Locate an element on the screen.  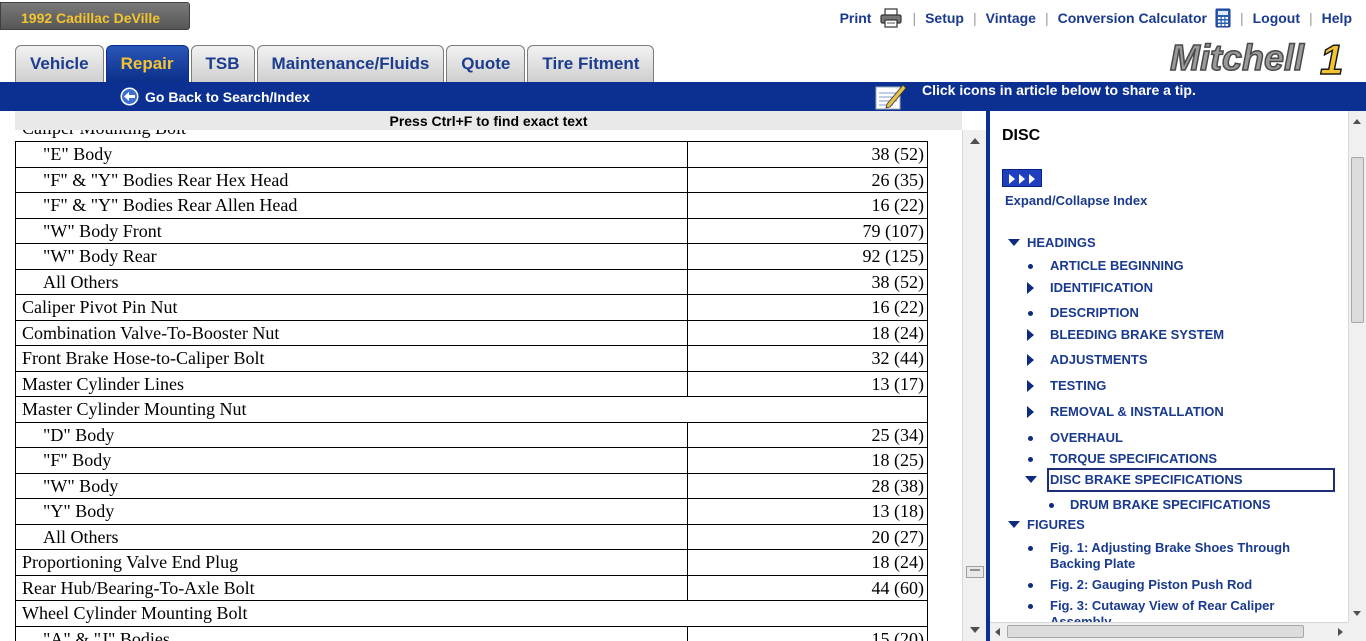
spec-value-cell: 13 (18) is located at coordinates (807, 511).